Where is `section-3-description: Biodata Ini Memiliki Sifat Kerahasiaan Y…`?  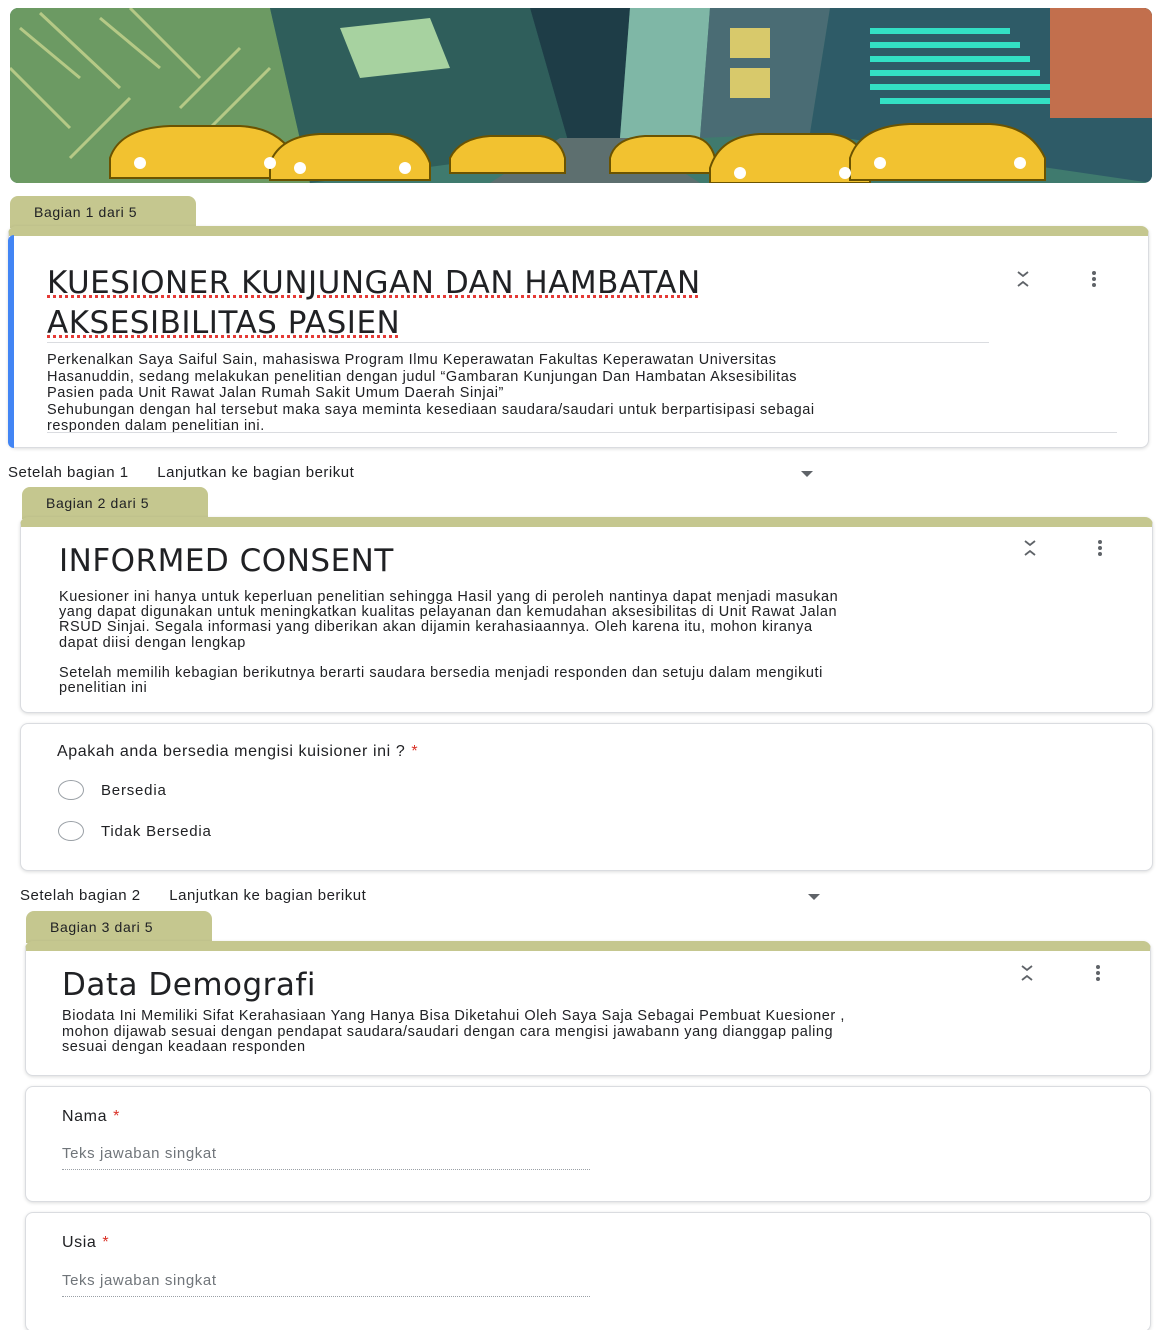
section-3-description: Biodata Ini Memiliki Sifat Kerahasiaan Y… is located at coordinates (597, 1032).